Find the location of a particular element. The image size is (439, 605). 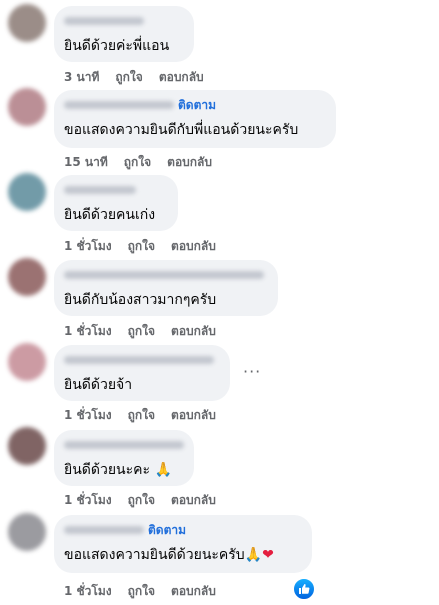

thumbs-up-icon is located at coordinates (304, 589).